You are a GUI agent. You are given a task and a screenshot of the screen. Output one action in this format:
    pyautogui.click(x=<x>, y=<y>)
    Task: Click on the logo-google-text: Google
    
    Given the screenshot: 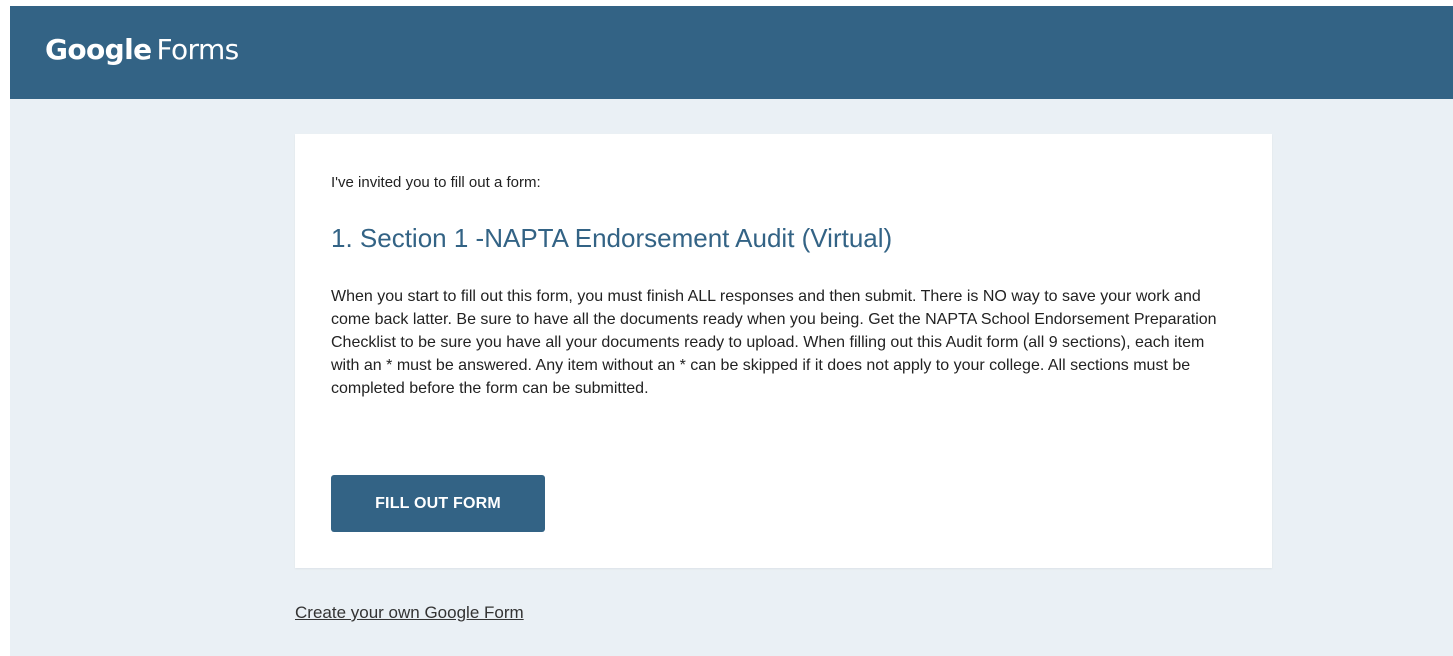 What is the action you would take?
    pyautogui.click(x=98, y=49)
    